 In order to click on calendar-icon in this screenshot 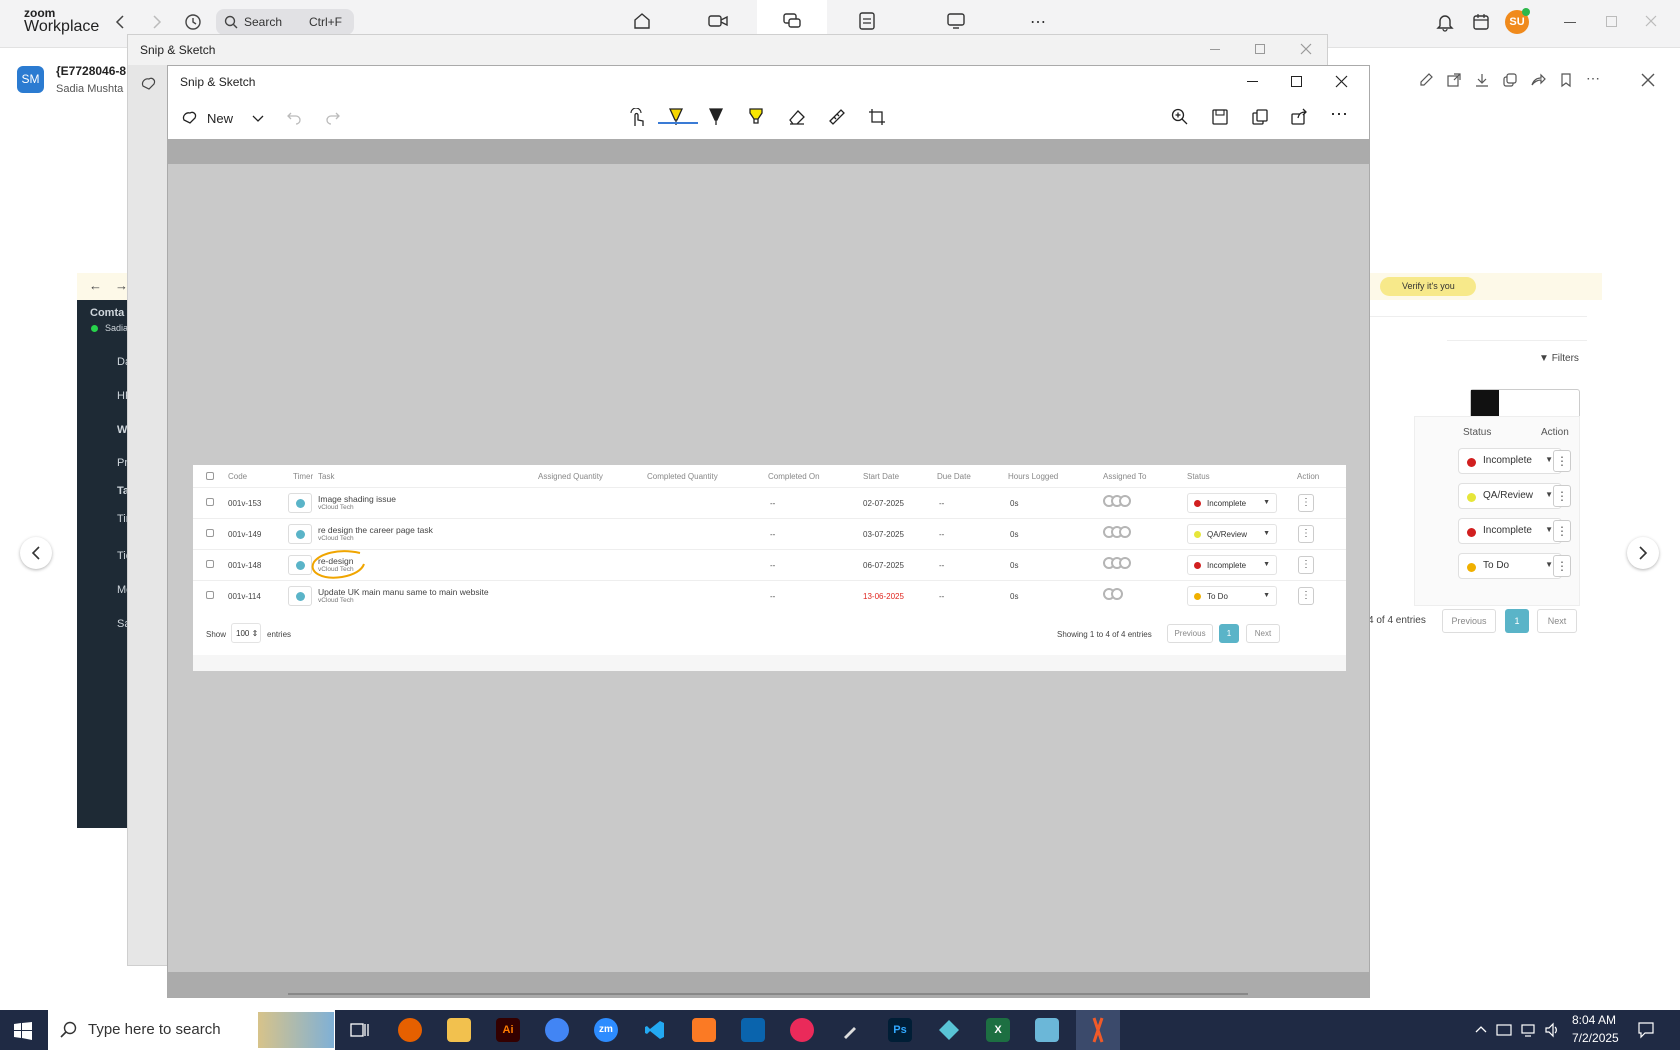, I will do `click(1481, 22)`.